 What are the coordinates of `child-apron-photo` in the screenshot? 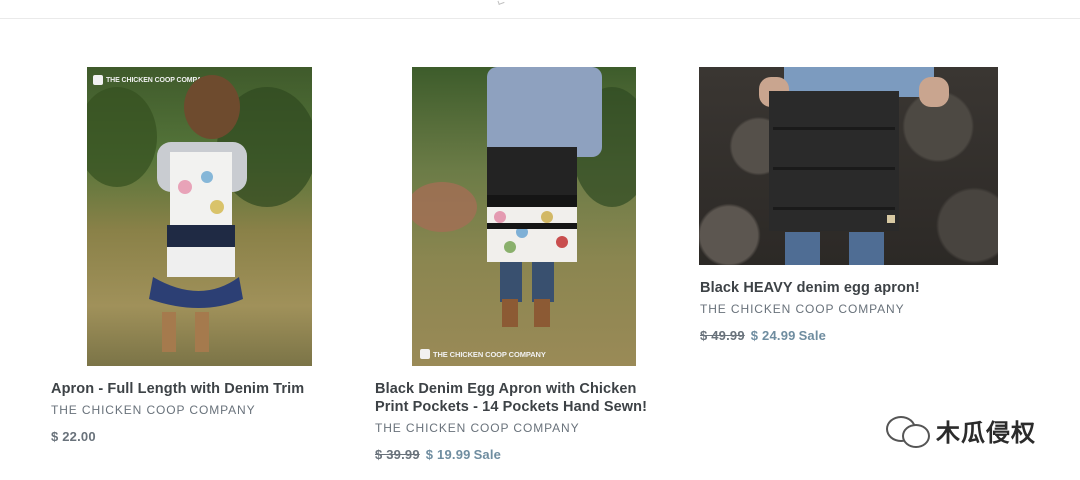 It's located at (199, 213).